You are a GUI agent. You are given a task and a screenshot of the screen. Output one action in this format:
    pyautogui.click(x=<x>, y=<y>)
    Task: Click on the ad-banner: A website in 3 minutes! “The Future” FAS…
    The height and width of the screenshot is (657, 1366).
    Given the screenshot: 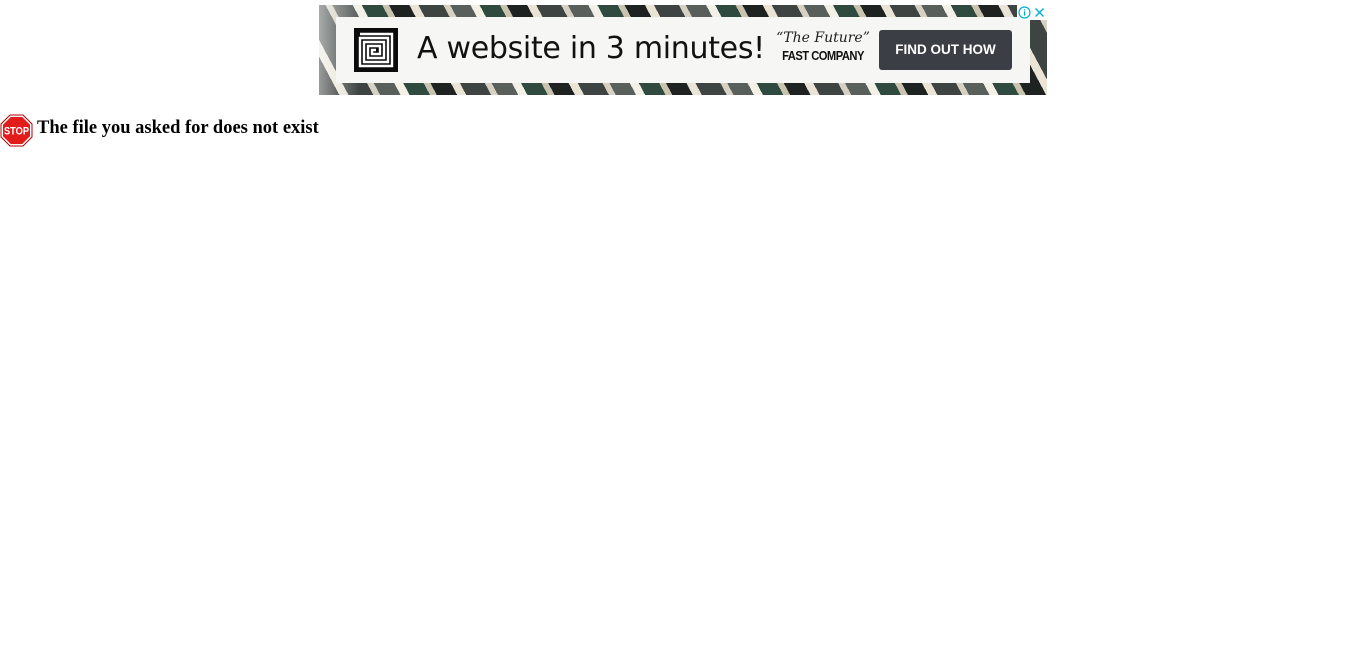 What is the action you would take?
    pyautogui.click(x=683, y=50)
    